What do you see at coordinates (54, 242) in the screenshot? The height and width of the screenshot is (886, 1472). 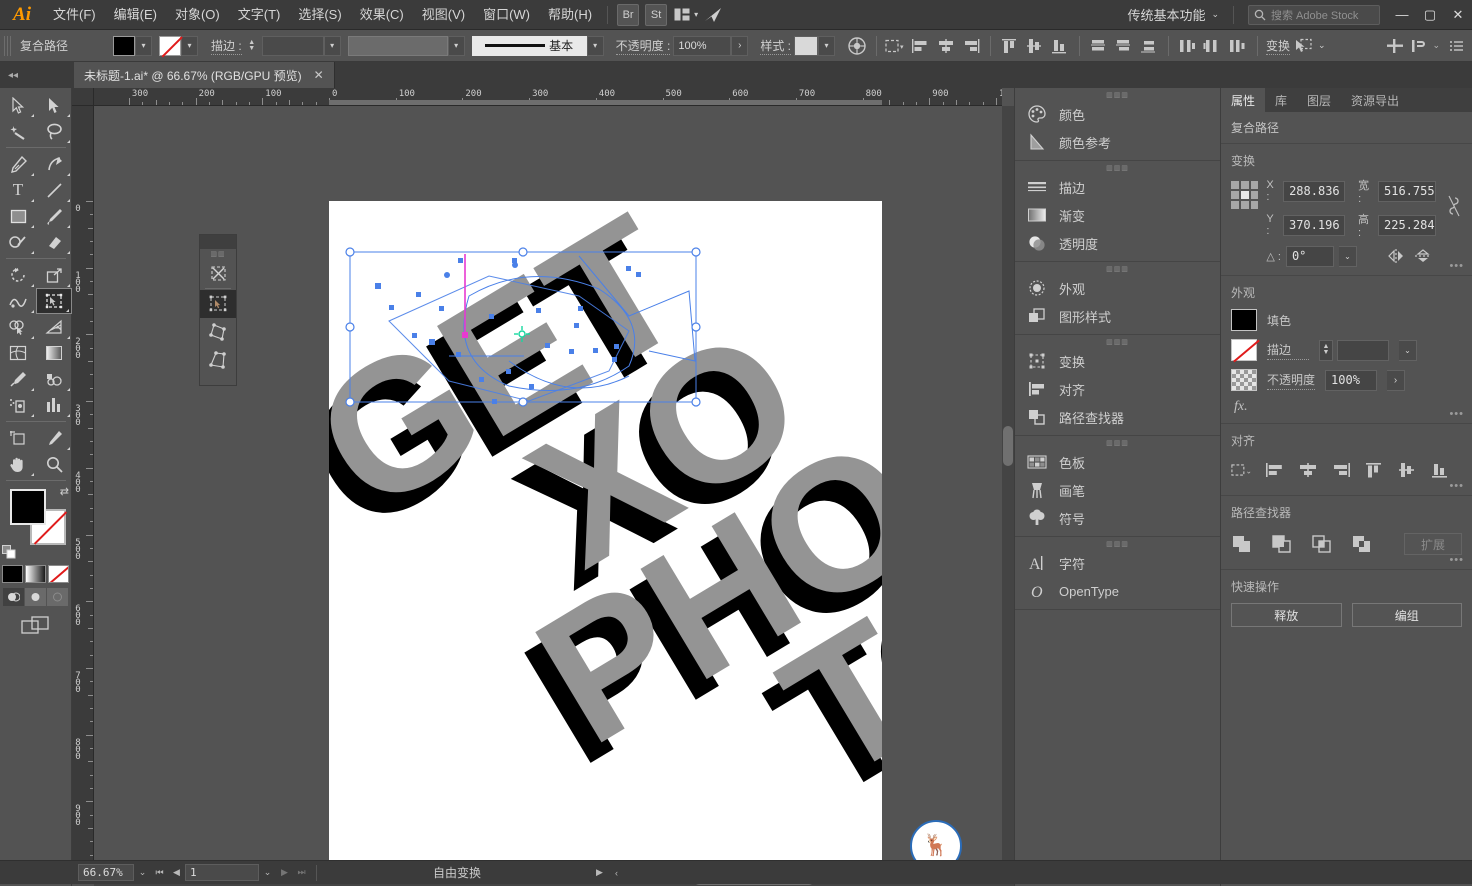 I see `eraser-tool` at bounding box center [54, 242].